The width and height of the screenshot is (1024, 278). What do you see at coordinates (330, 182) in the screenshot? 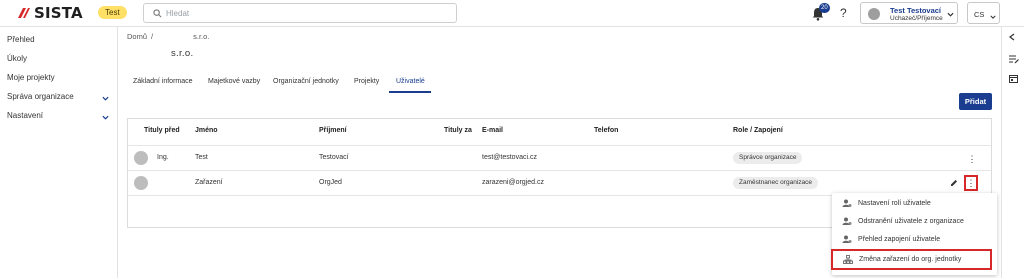
I see `cell-last-name: OrgJed` at bounding box center [330, 182].